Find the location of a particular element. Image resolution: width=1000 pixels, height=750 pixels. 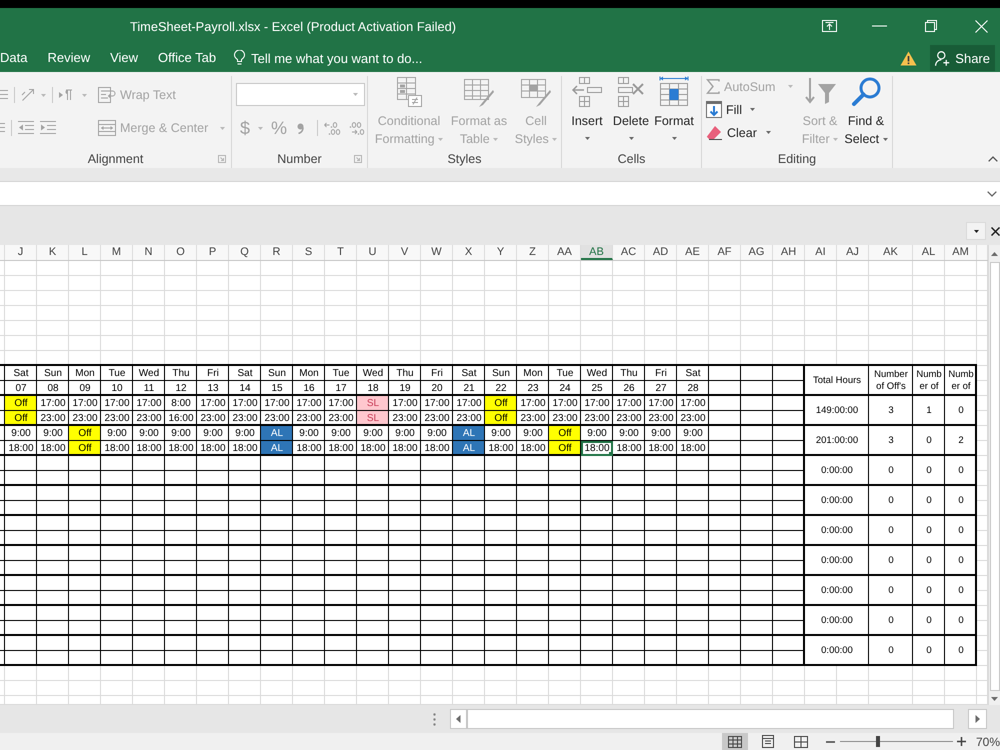

column-header: Z is located at coordinates (533, 252).